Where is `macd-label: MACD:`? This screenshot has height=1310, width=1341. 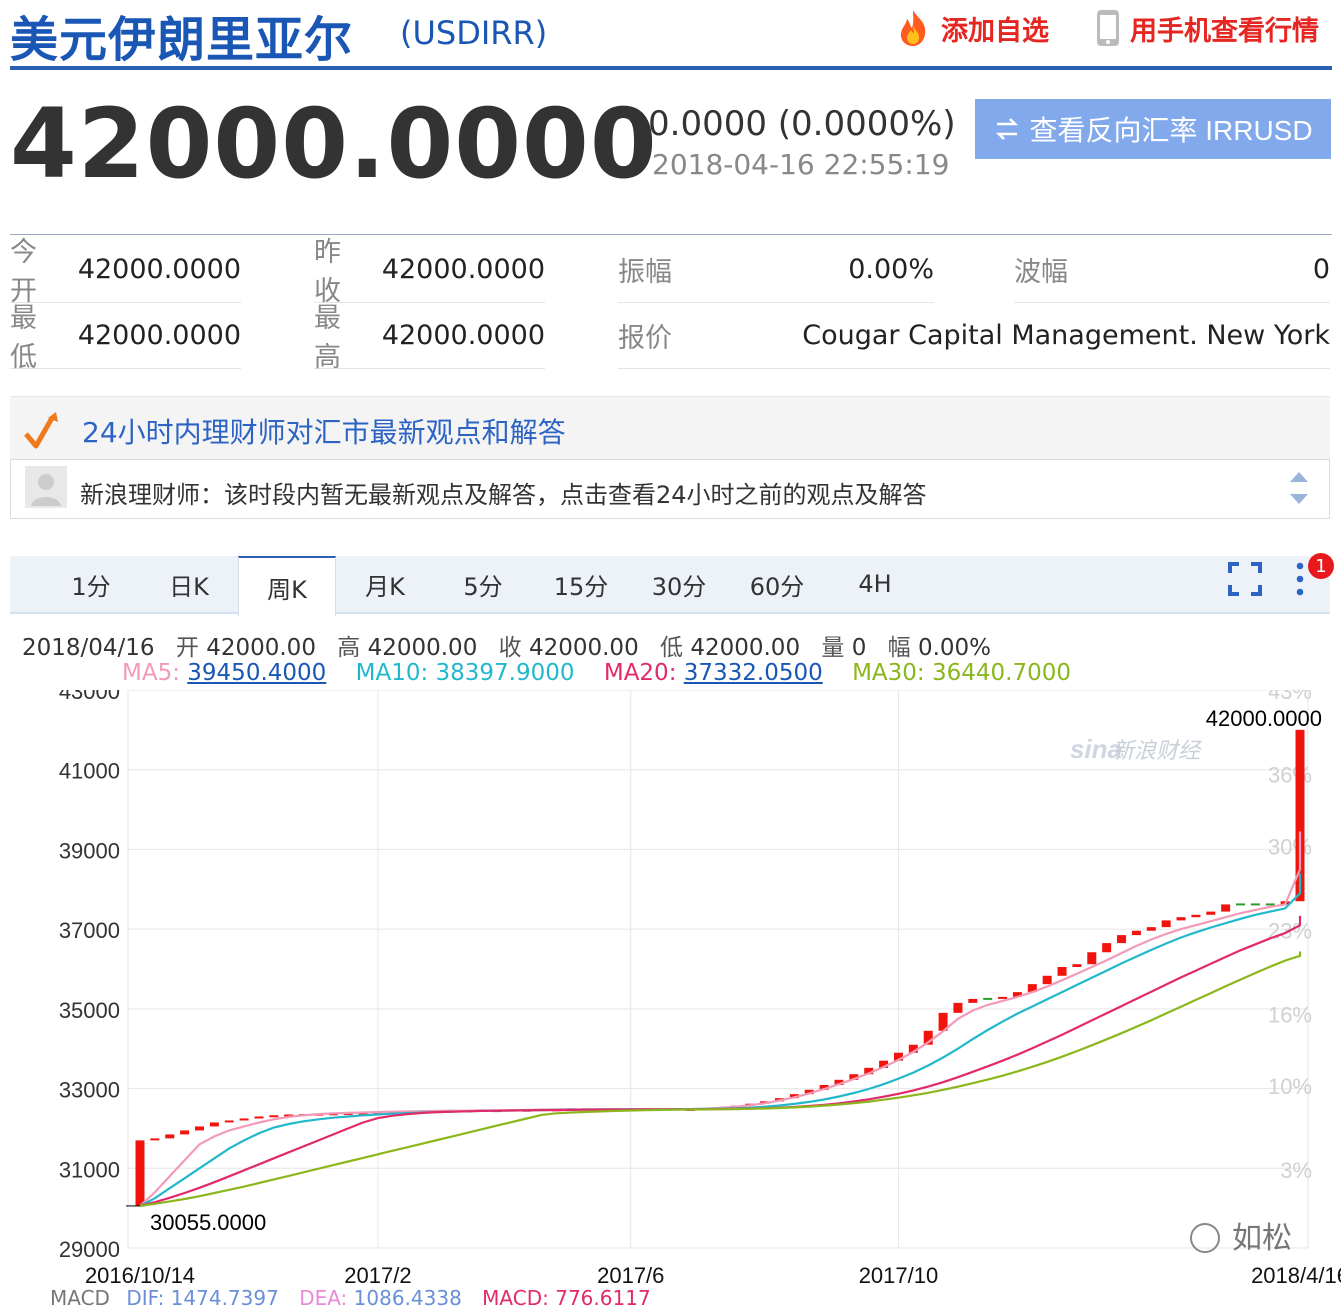
macd-label: MACD: is located at coordinates (515, 1298).